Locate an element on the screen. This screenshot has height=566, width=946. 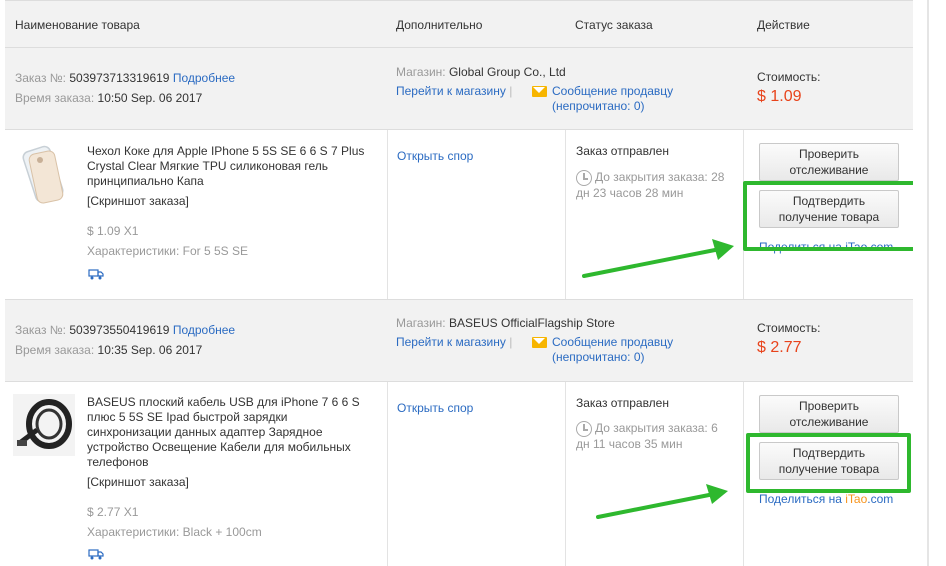
scroll-gutter is located at coordinates (929, 283).